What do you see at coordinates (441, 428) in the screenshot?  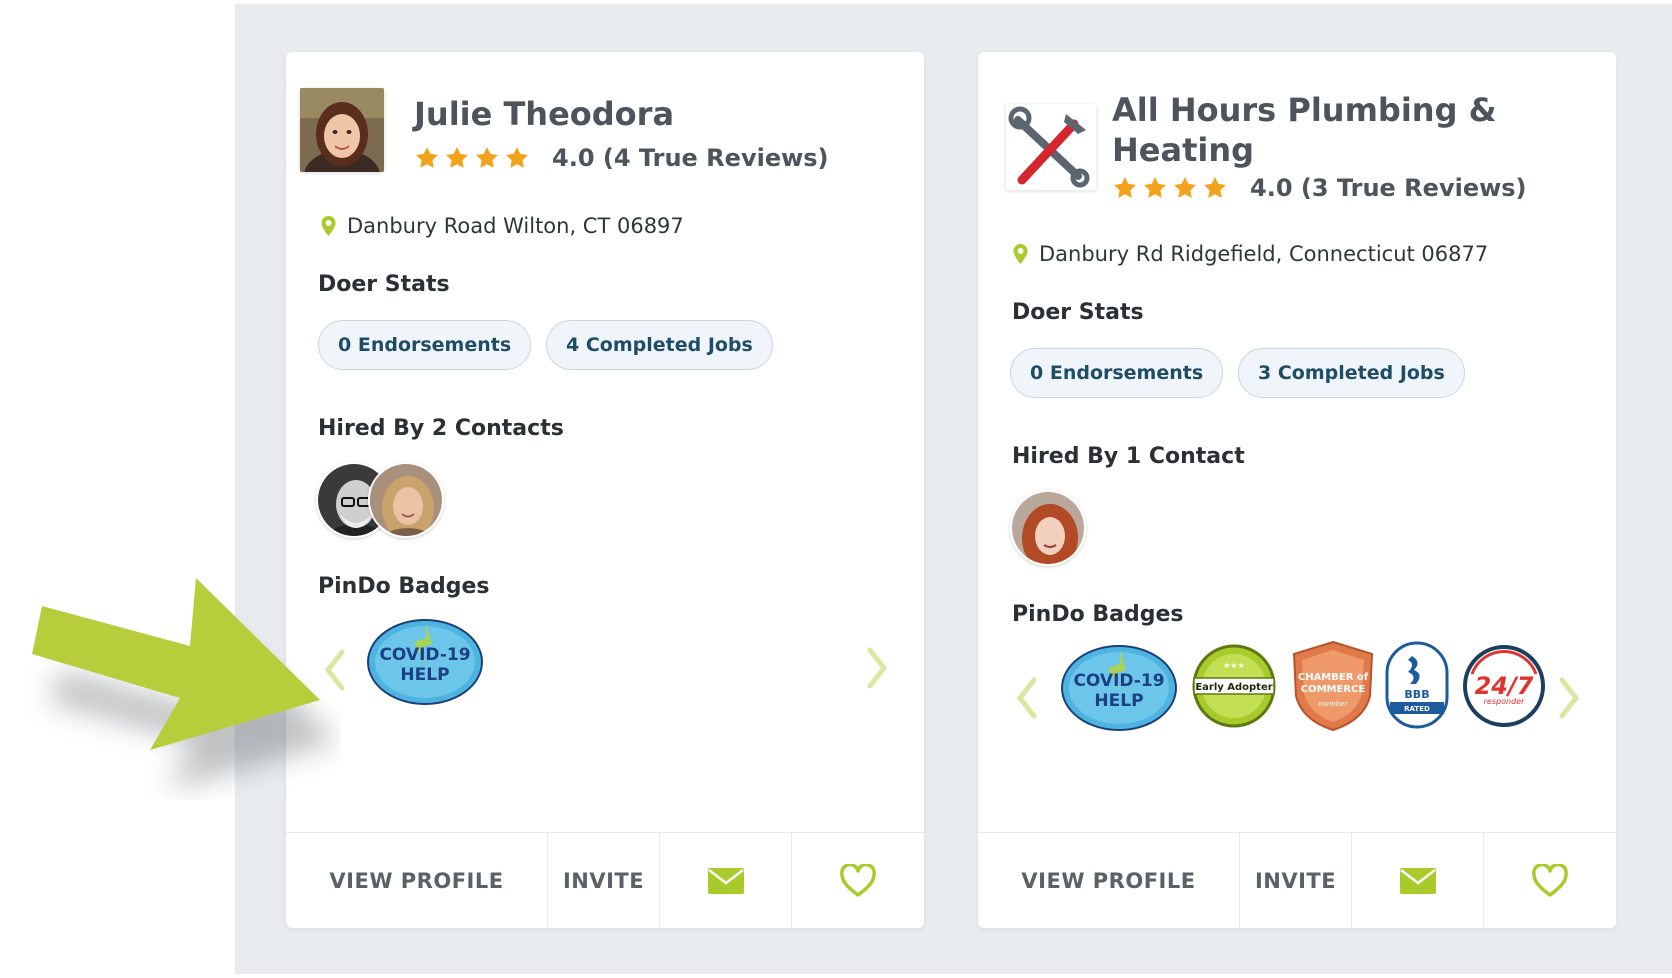 I see `hired-by-title: Hired By 2 Contacts` at bounding box center [441, 428].